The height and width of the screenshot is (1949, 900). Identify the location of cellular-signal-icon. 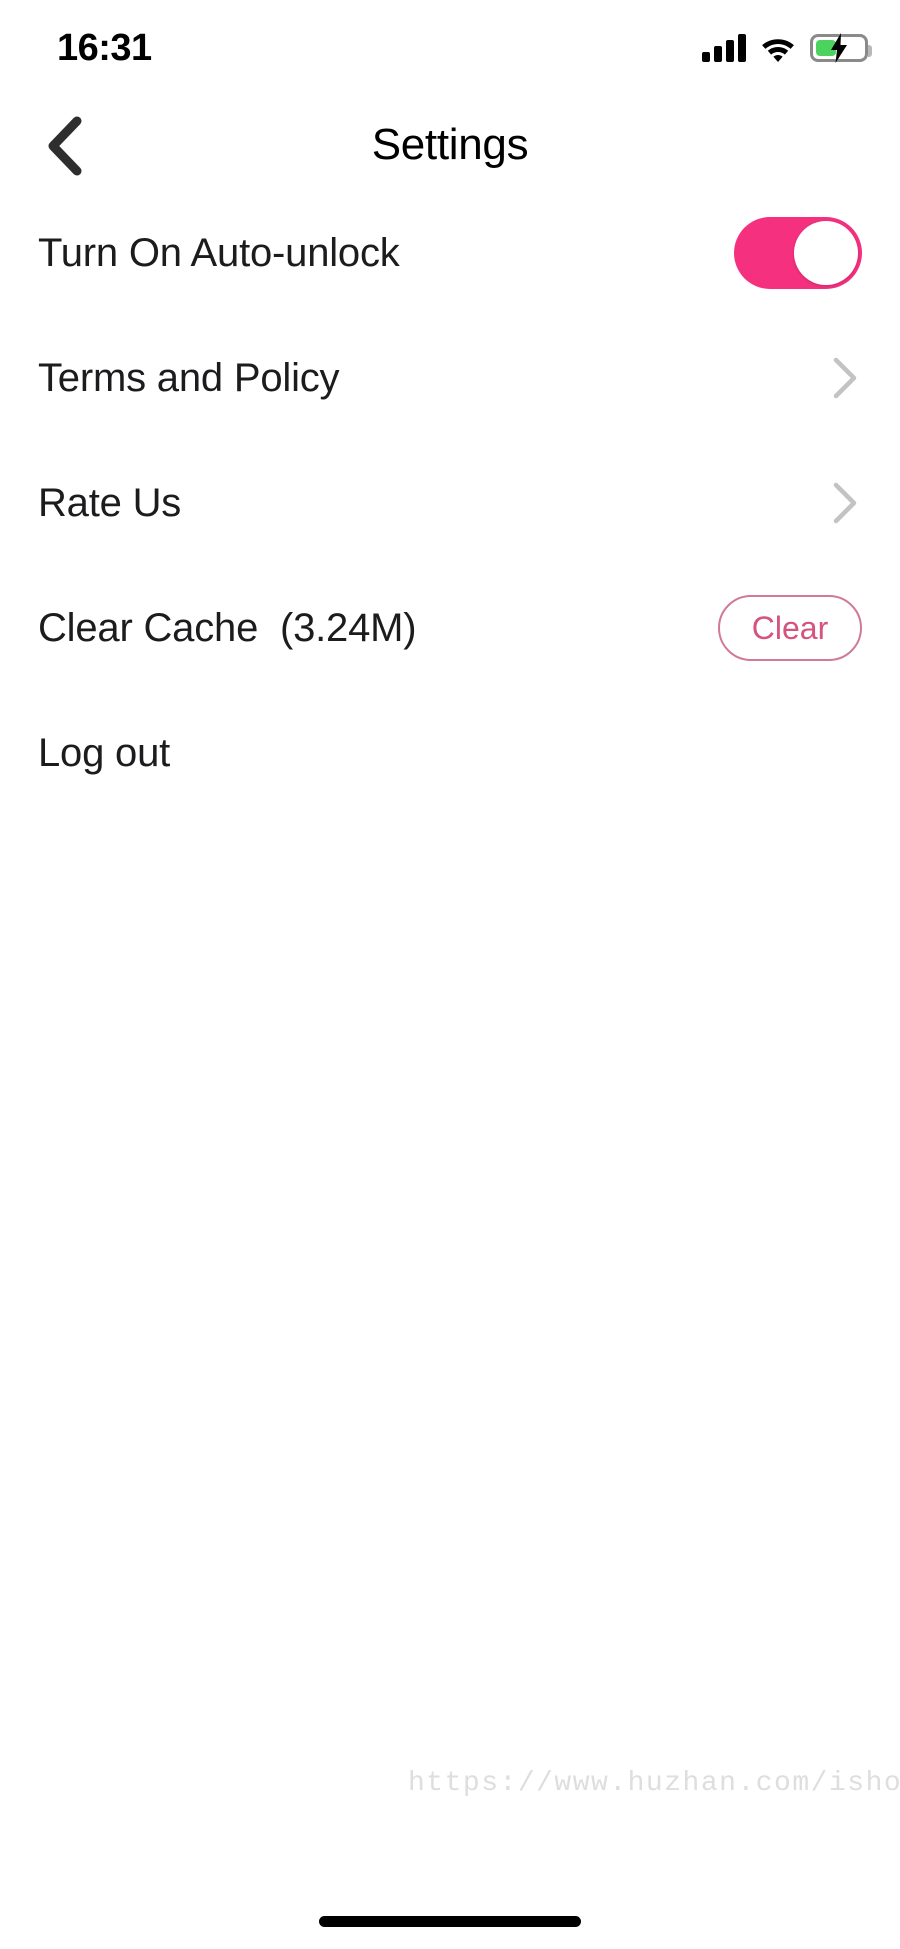
(724, 48).